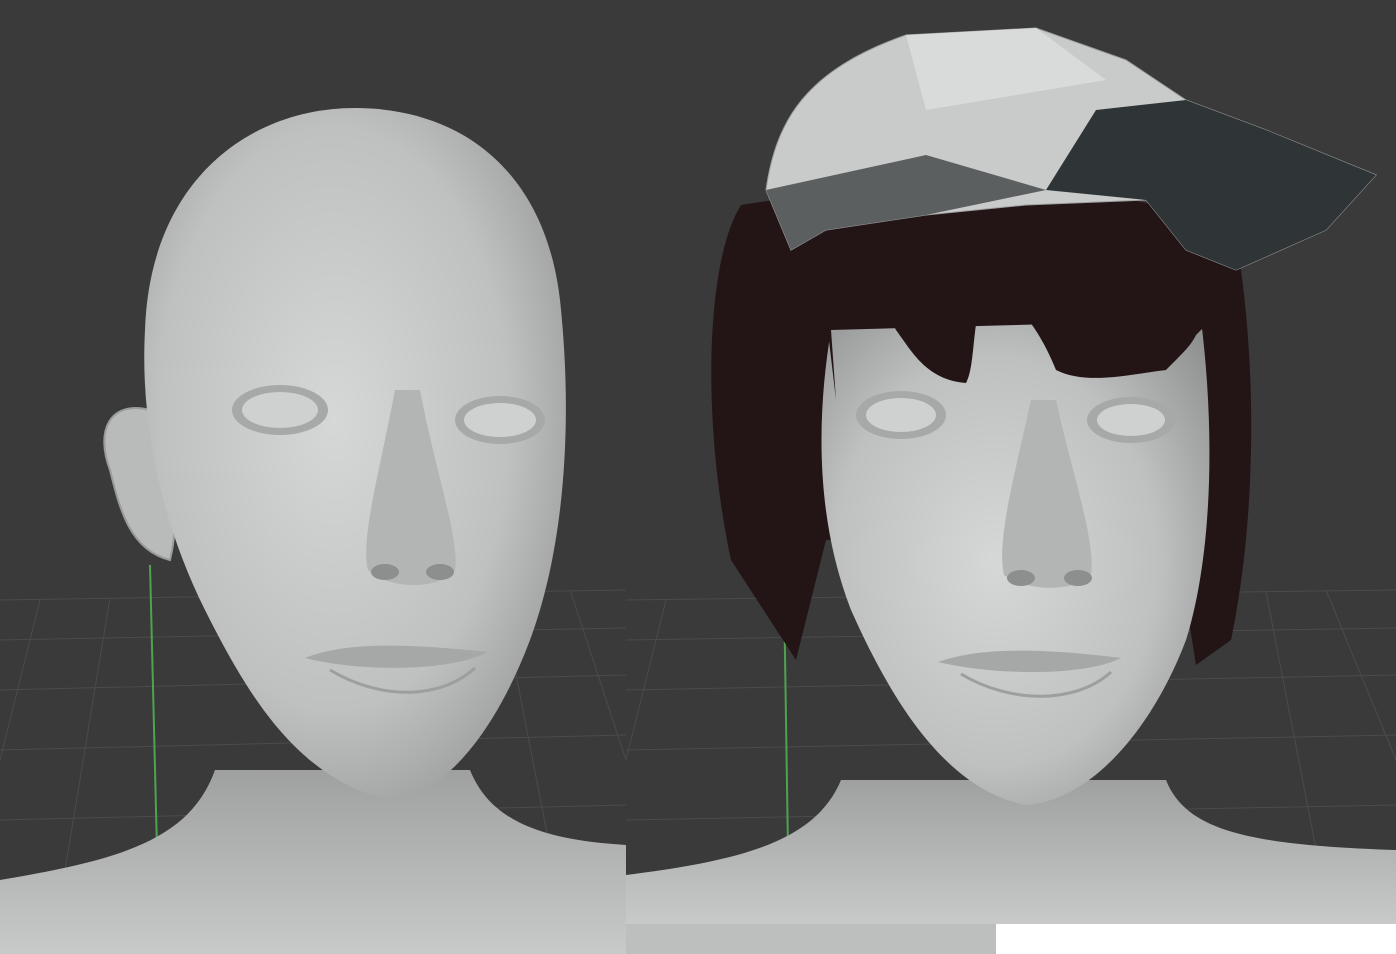 This screenshot has width=1396, height=954. What do you see at coordinates (811, 939) in the screenshot?
I see `bottom-strip` at bounding box center [811, 939].